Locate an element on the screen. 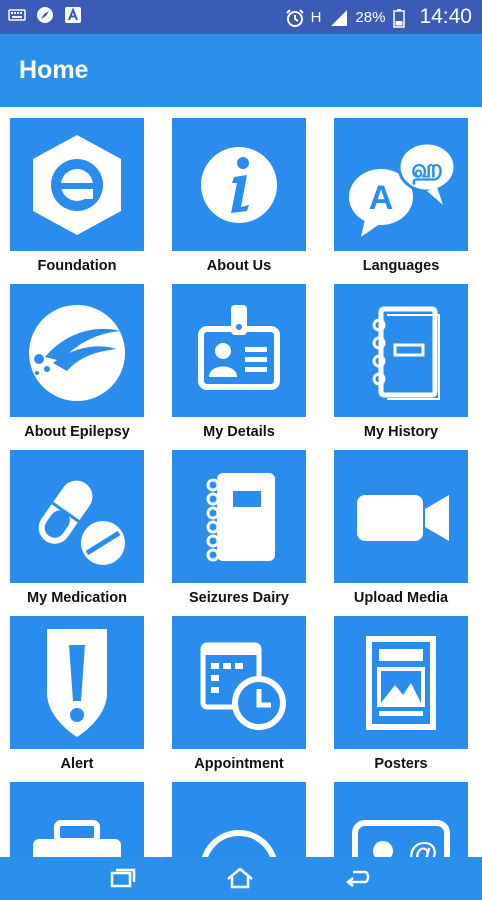  clock: 14:40 is located at coordinates (445, 16).